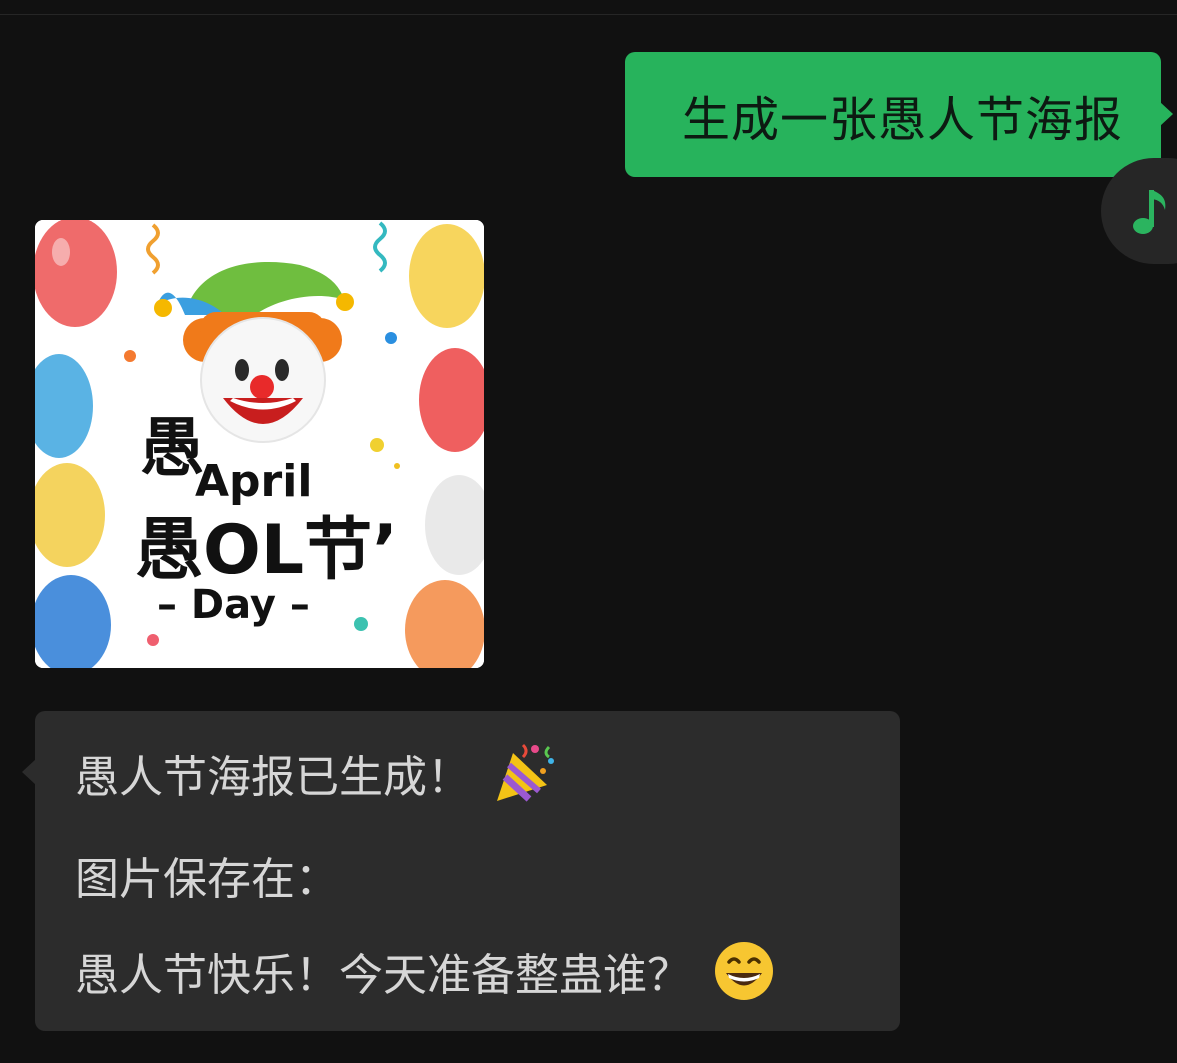 The height and width of the screenshot is (1063, 1177). I want to click on music-note-icon, so click(1149, 212).